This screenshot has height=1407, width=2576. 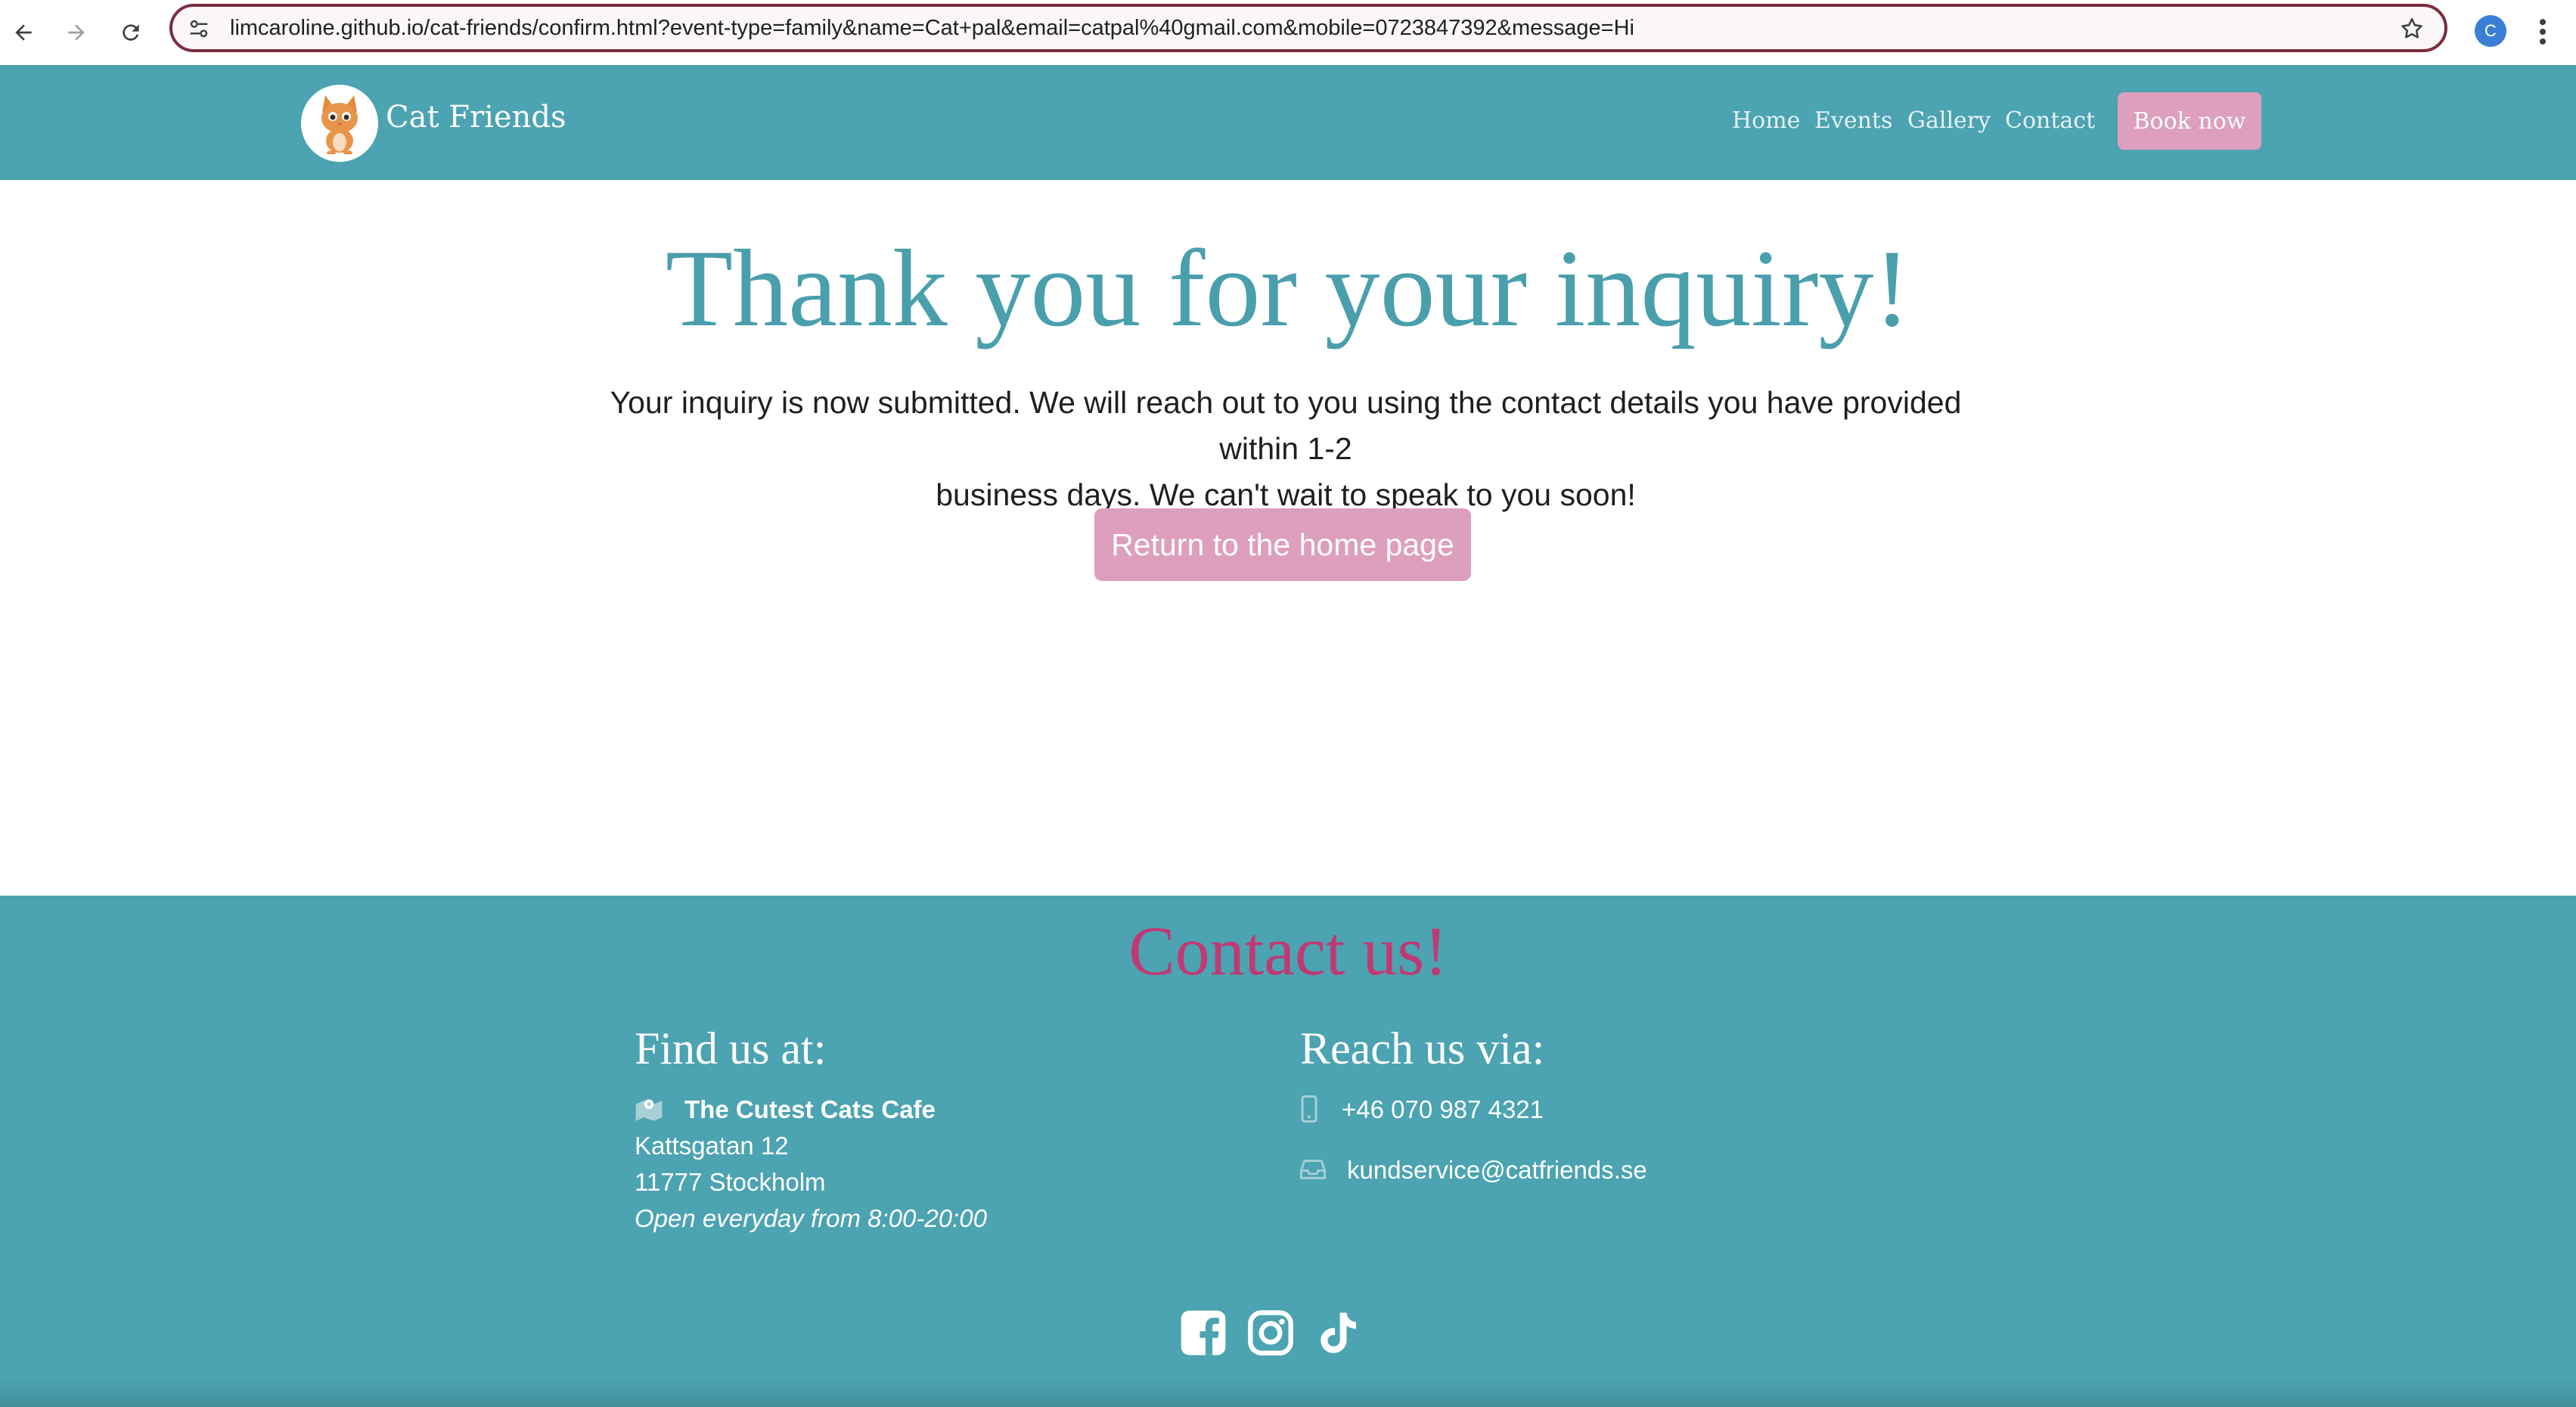 What do you see at coordinates (476, 117) in the screenshot?
I see `brand-name: Cat Friends` at bounding box center [476, 117].